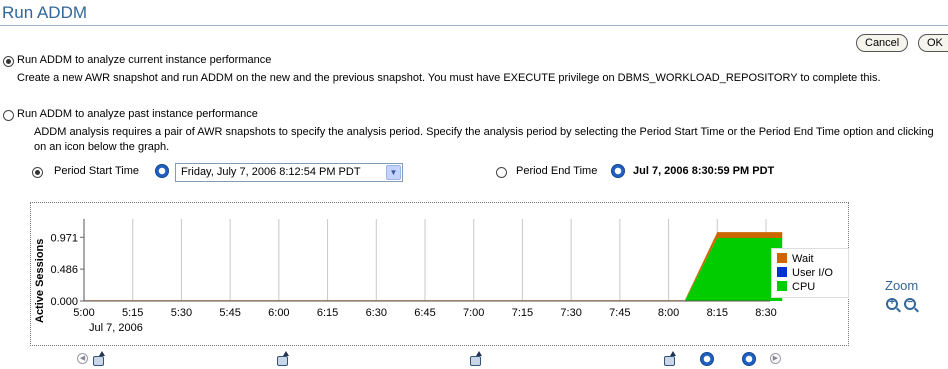 The height and width of the screenshot is (369, 948). What do you see at coordinates (570, 313) in the screenshot?
I see `x-tick-label: 7:30` at bounding box center [570, 313].